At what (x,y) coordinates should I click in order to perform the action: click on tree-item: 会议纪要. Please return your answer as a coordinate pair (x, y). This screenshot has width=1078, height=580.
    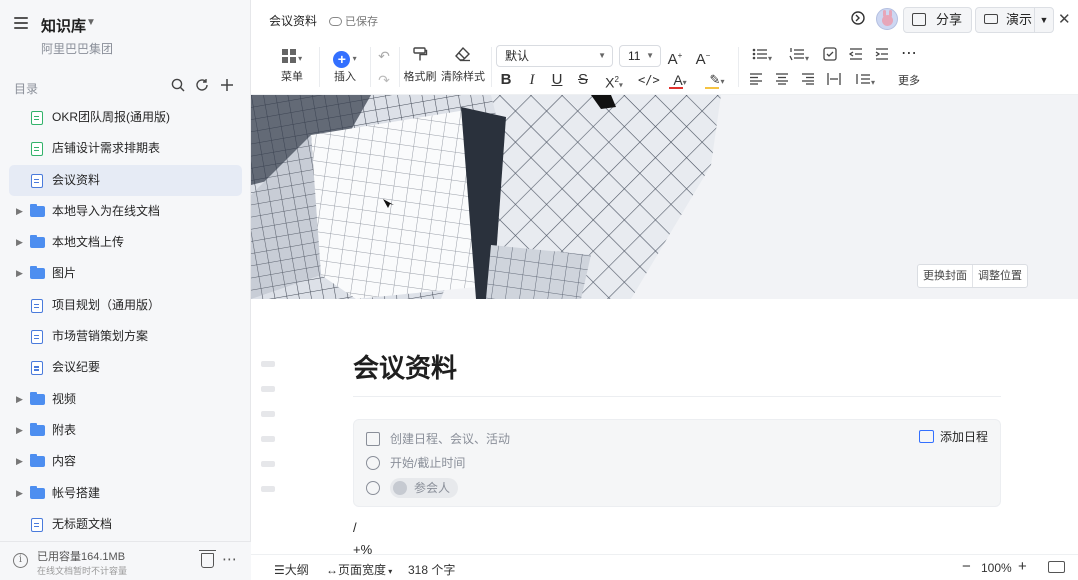
    Looking at the image, I should click on (125, 367).